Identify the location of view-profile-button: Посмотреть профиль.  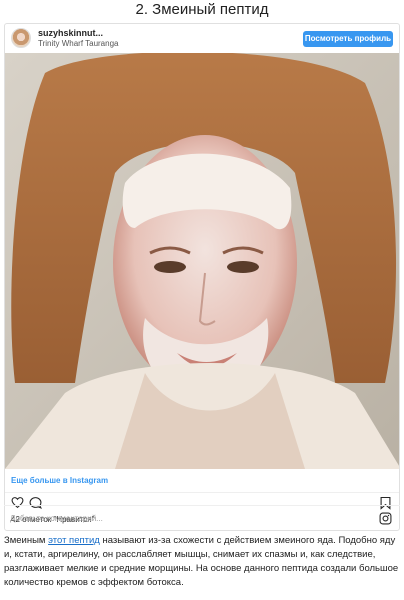
(348, 39).